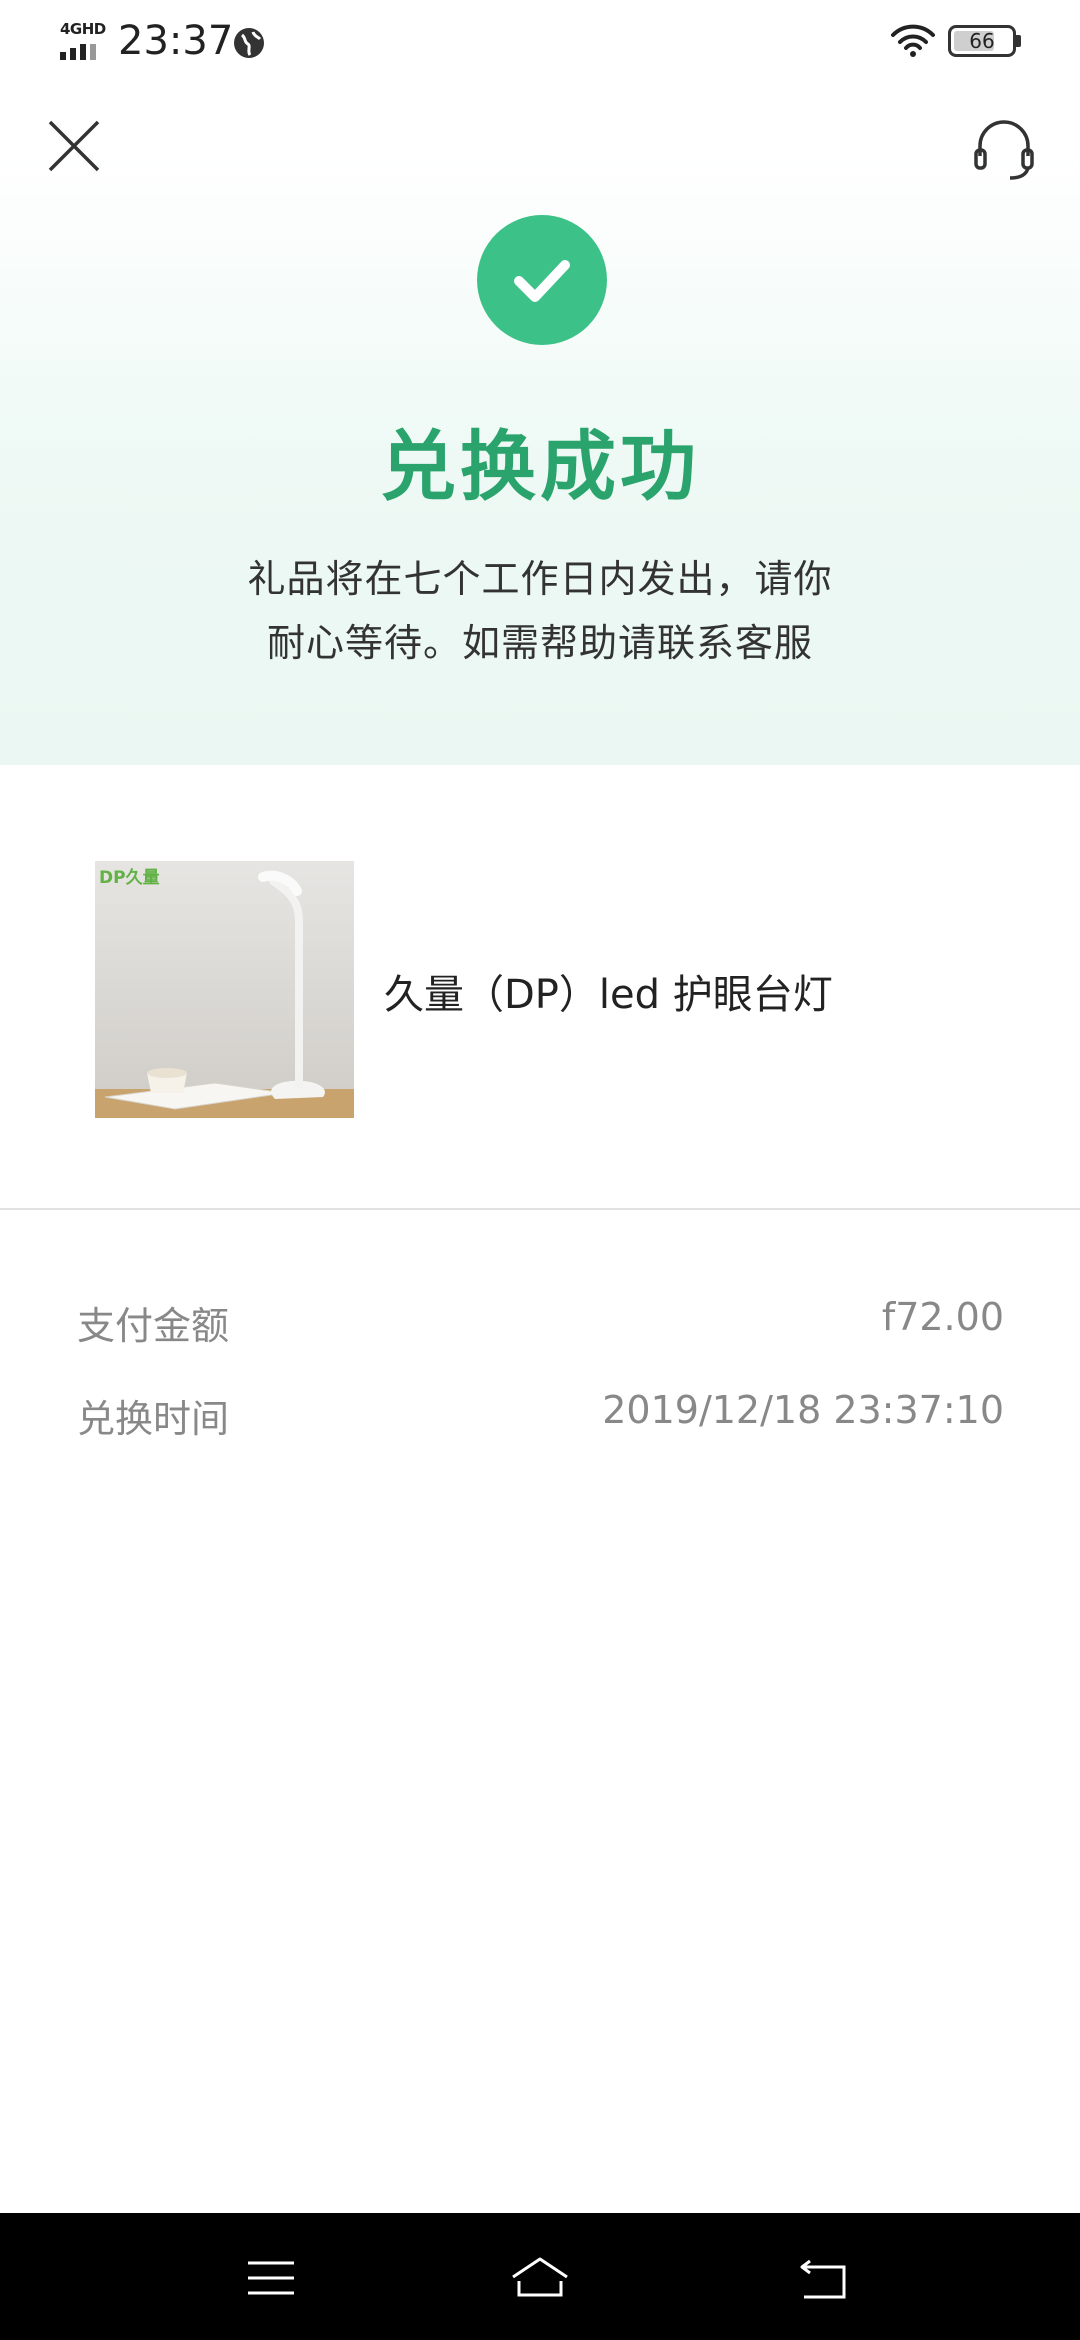 The image size is (1080, 2340). Describe the element at coordinates (129, 878) in the screenshot. I see `product-image-brand: DP久量` at that location.